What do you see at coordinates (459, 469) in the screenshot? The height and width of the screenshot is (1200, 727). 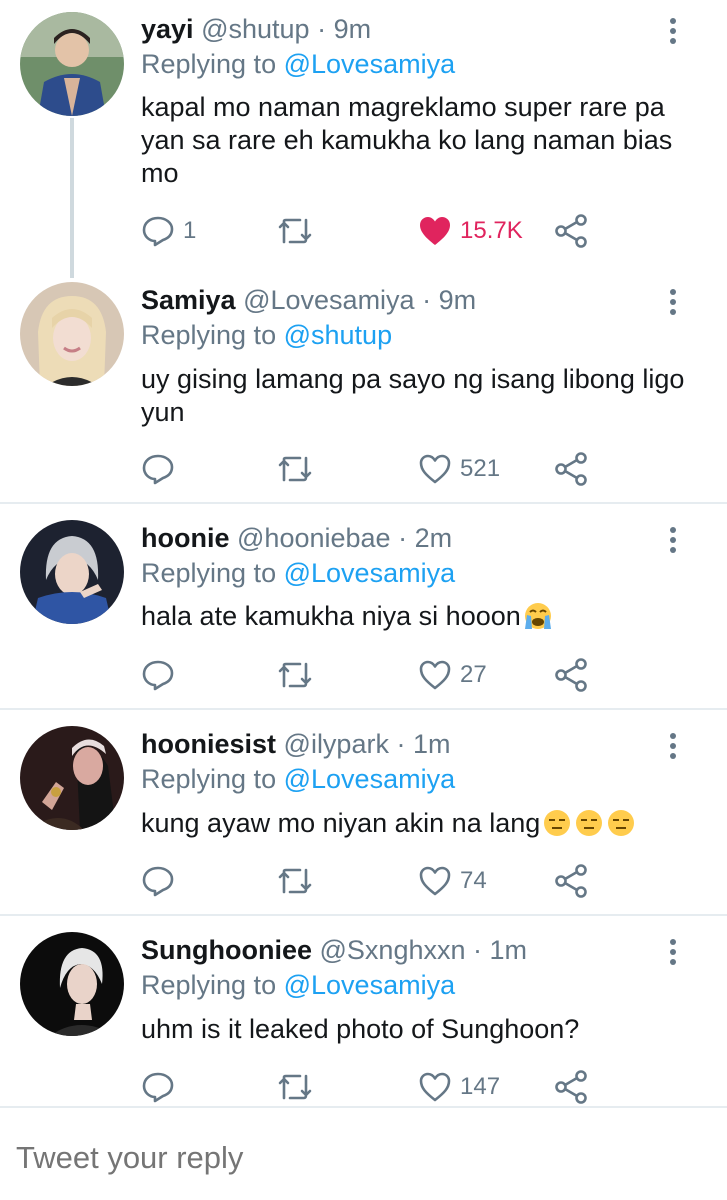 I see `like-button: 521` at bounding box center [459, 469].